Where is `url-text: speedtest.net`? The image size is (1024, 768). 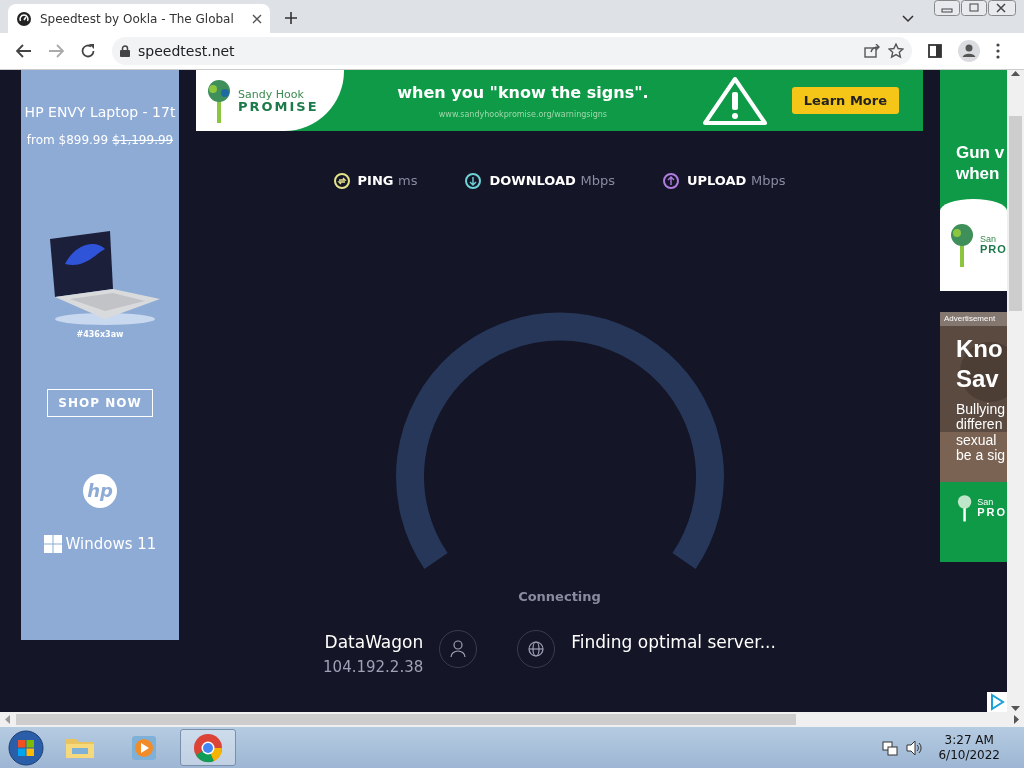
url-text: speedtest.net is located at coordinates (186, 51).